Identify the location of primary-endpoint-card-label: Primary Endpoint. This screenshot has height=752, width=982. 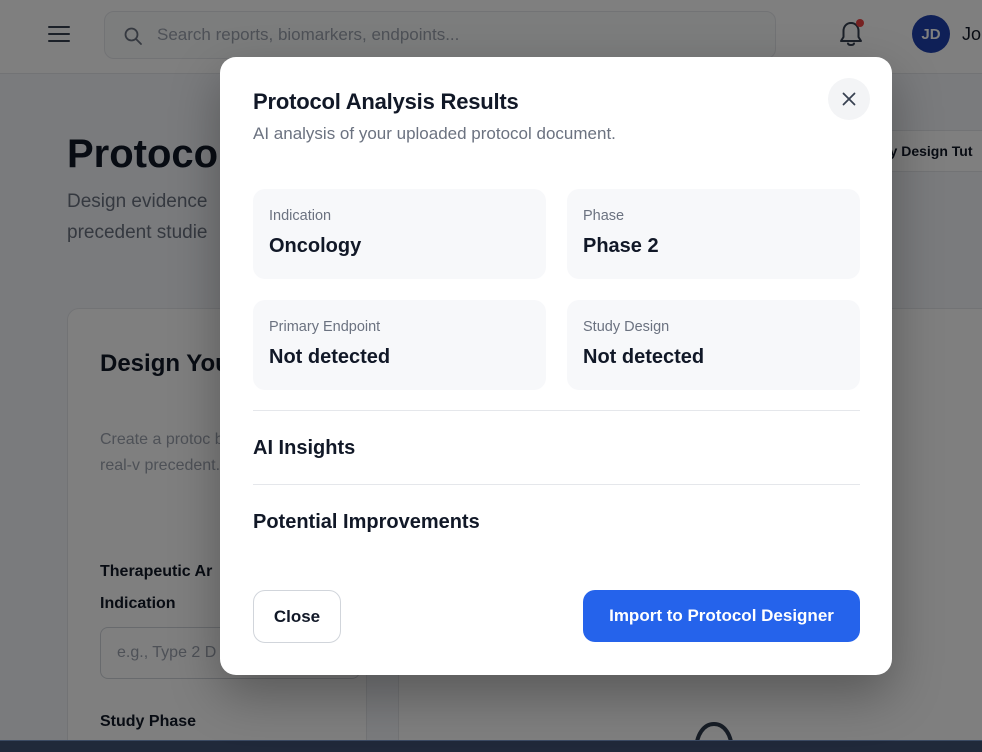
(325, 327).